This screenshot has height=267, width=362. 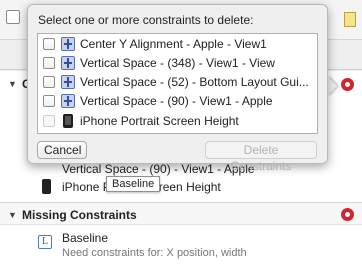 I want to click on missing-constraints-title: Missing Constraints, so click(x=79, y=215).